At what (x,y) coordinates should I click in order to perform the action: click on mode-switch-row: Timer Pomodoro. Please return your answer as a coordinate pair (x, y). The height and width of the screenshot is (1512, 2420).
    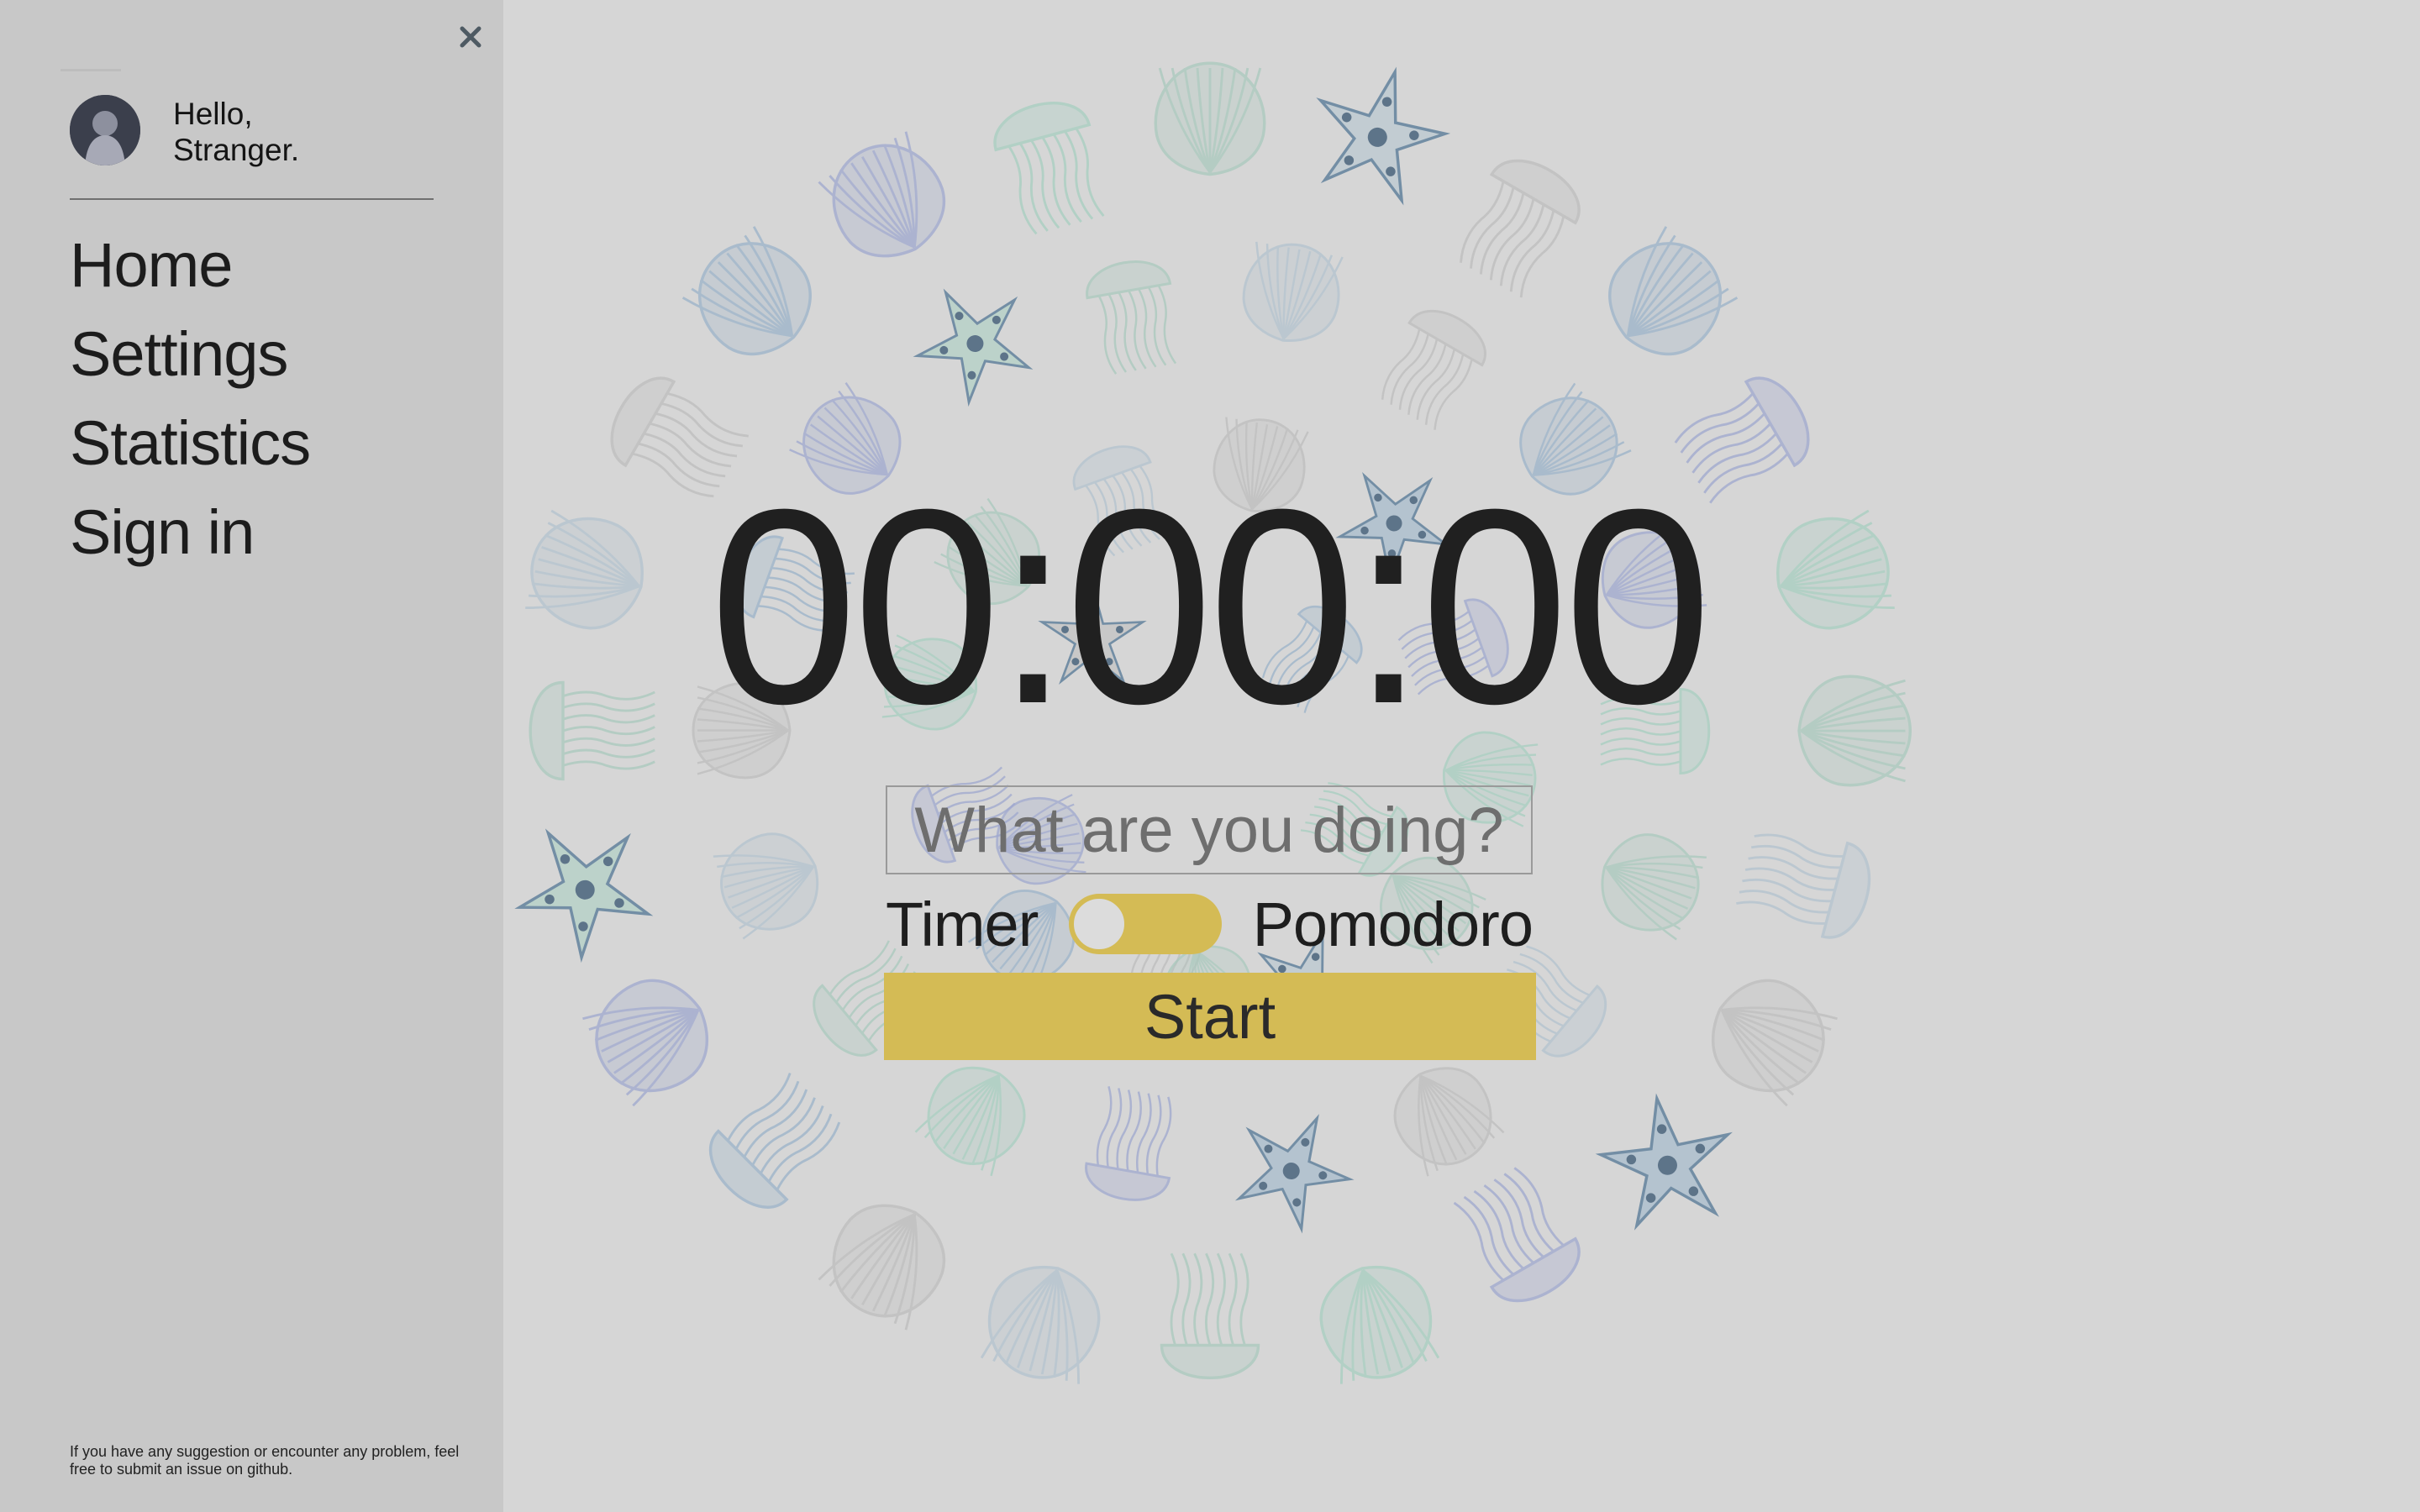
    Looking at the image, I should click on (1210, 924).